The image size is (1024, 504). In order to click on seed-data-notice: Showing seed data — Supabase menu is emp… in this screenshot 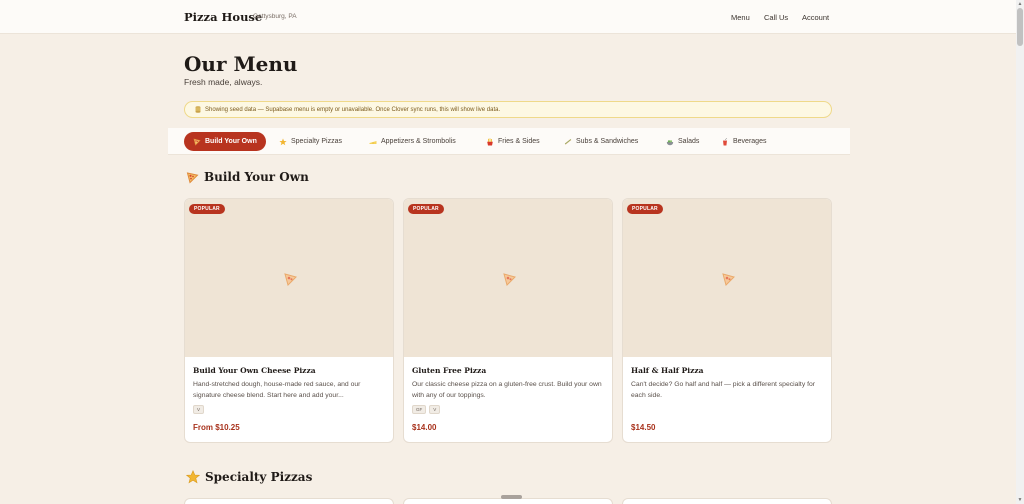, I will do `click(508, 109)`.